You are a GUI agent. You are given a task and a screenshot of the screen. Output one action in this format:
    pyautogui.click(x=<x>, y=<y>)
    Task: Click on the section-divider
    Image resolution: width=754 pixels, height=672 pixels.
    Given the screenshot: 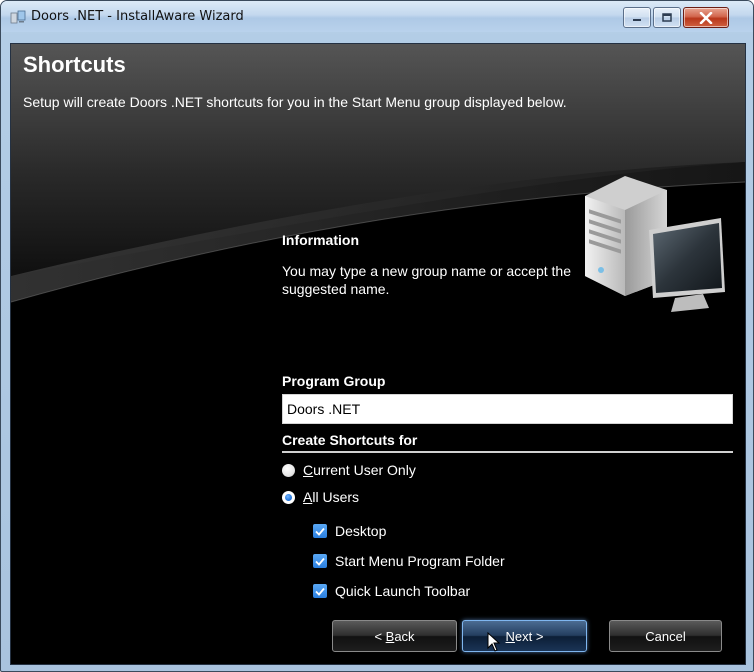 What is the action you would take?
    pyautogui.click(x=507, y=452)
    